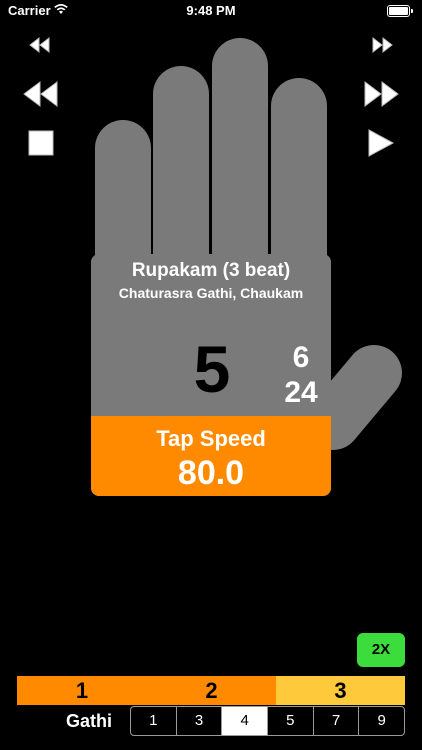 The width and height of the screenshot is (422, 750). I want to click on stop-button, so click(41, 143).